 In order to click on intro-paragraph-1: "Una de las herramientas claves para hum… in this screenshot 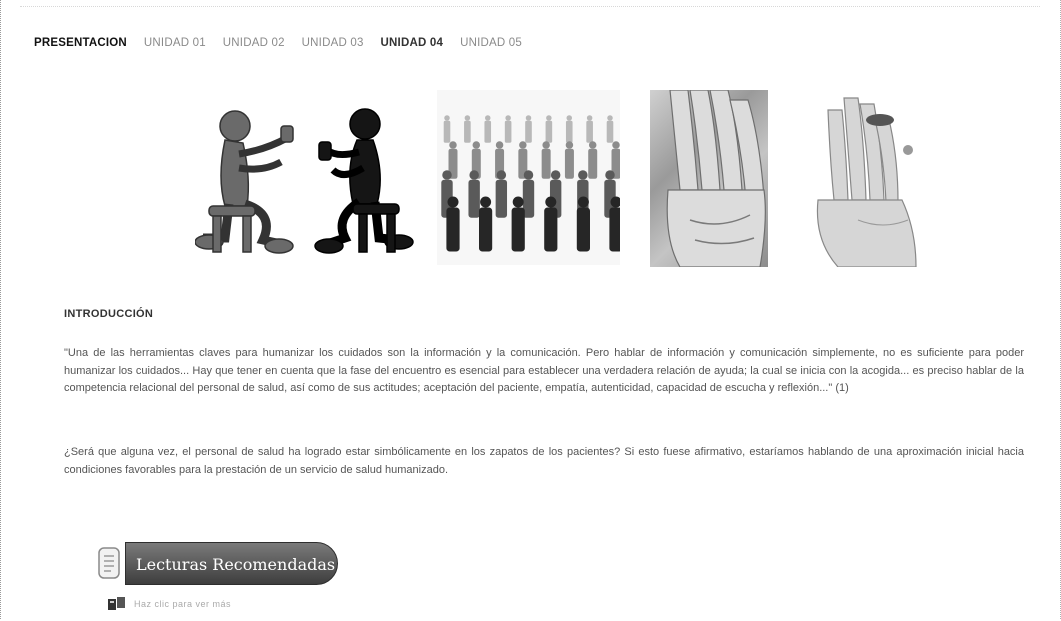, I will do `click(544, 370)`.